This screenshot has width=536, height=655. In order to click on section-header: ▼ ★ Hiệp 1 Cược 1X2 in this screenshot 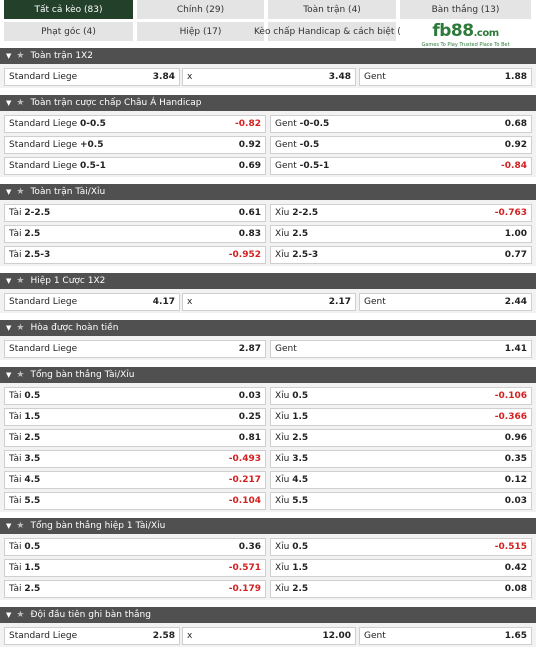, I will do `click(268, 281)`.